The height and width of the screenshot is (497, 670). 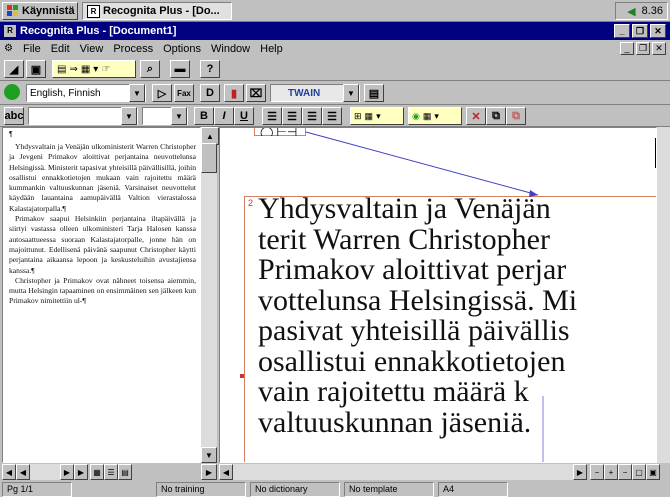 I want to click on restore-icon: ❐, so click(x=640, y=31).